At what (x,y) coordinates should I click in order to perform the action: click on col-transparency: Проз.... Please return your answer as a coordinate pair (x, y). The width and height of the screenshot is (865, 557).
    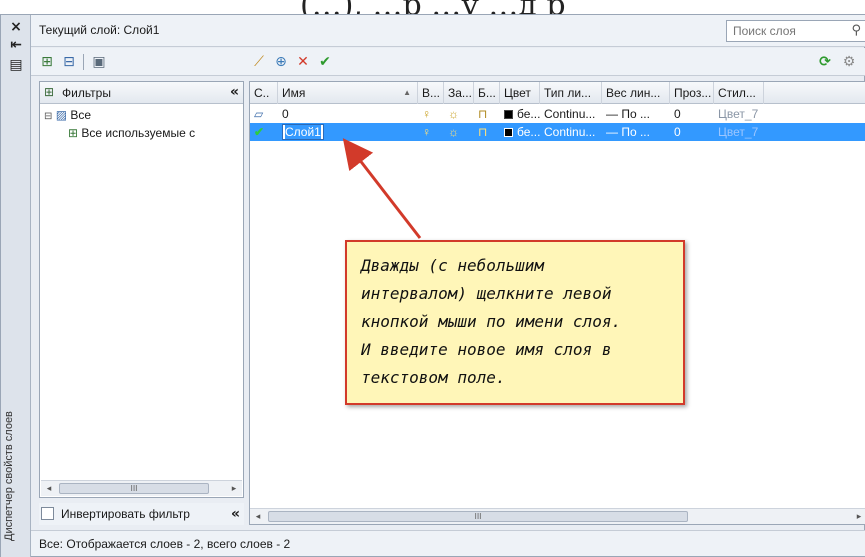
    Looking at the image, I should click on (692, 93).